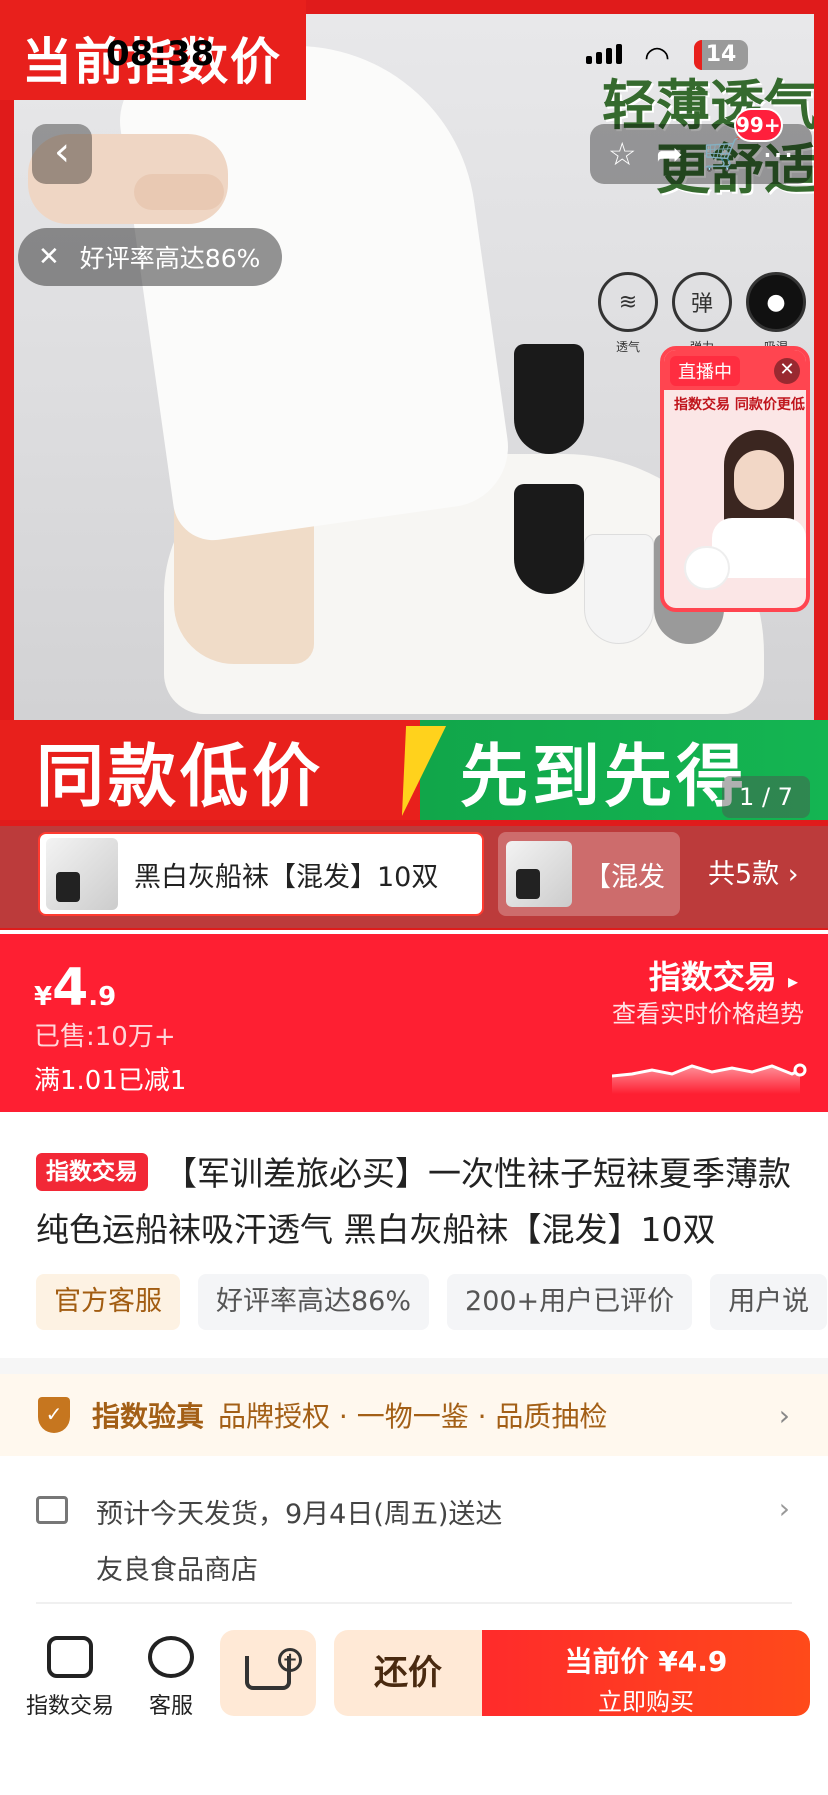 This screenshot has height=1795, width=828. Describe the element at coordinates (646, 1702) in the screenshot. I see `buy-label: 立即购买` at that location.